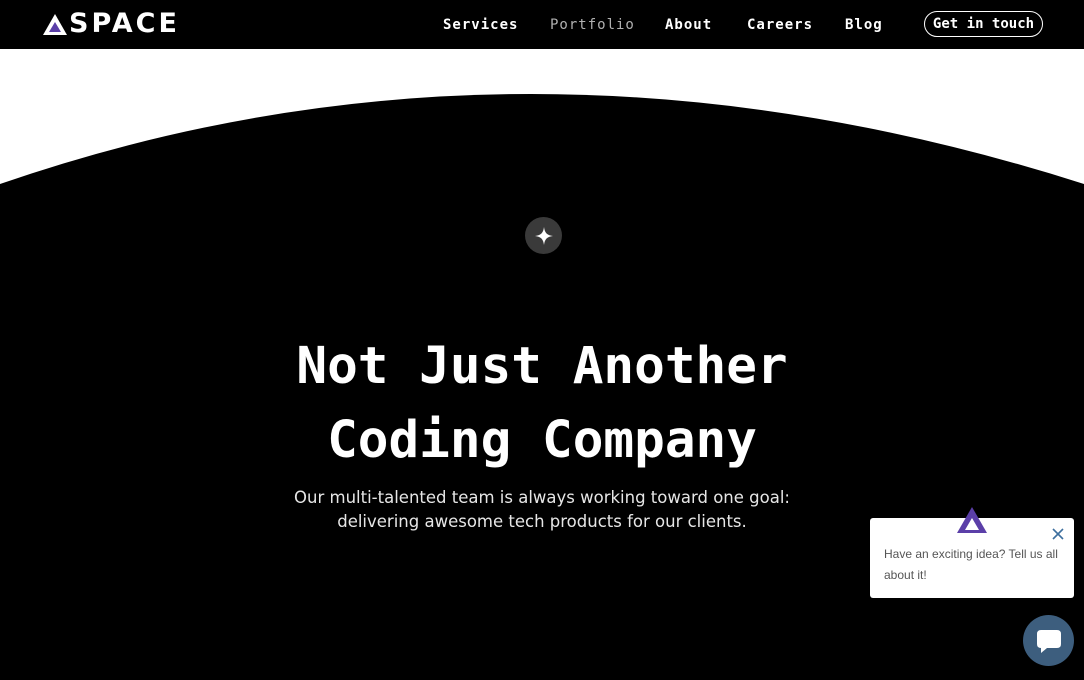 The image size is (1084, 680). Describe the element at coordinates (983, 24) in the screenshot. I see `get-in-touch-button: Get in touch` at that location.